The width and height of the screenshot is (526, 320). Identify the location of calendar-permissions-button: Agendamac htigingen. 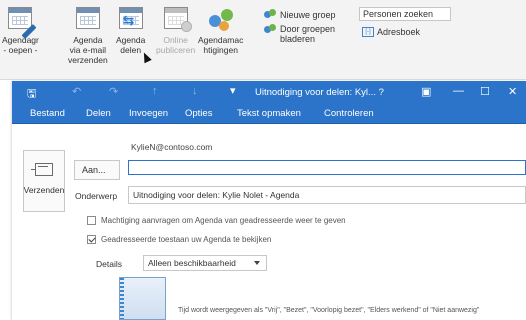
(220, 29).